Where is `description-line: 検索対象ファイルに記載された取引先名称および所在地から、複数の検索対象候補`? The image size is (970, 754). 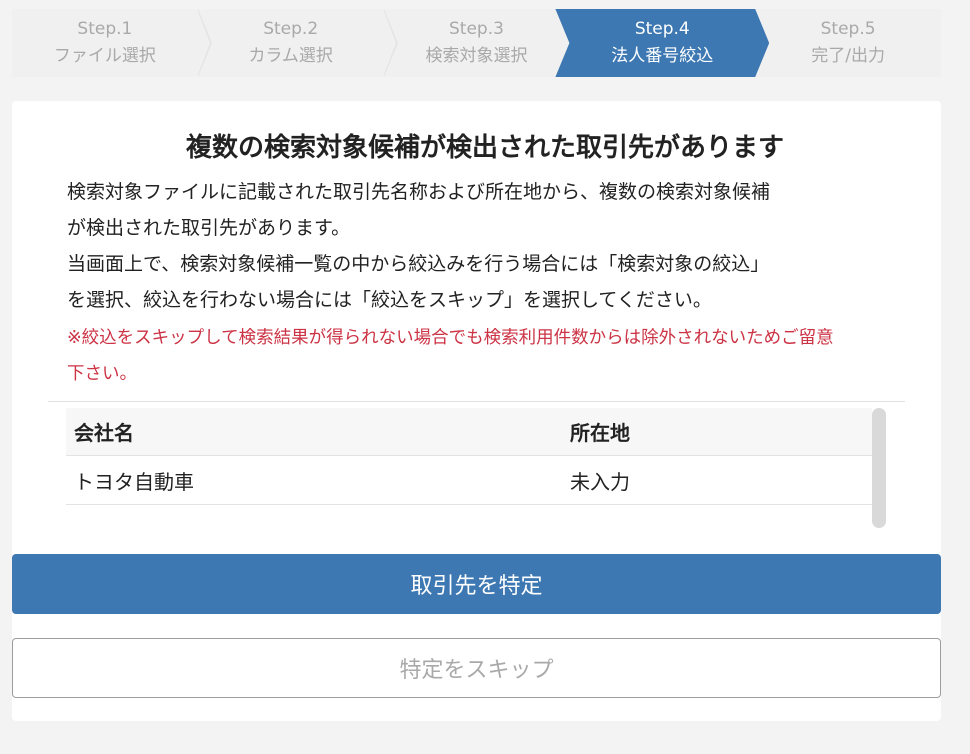 description-line: 検索対象ファイルに記載された取引先名称および所在地から、複数の検索対象候補 is located at coordinates (419, 192).